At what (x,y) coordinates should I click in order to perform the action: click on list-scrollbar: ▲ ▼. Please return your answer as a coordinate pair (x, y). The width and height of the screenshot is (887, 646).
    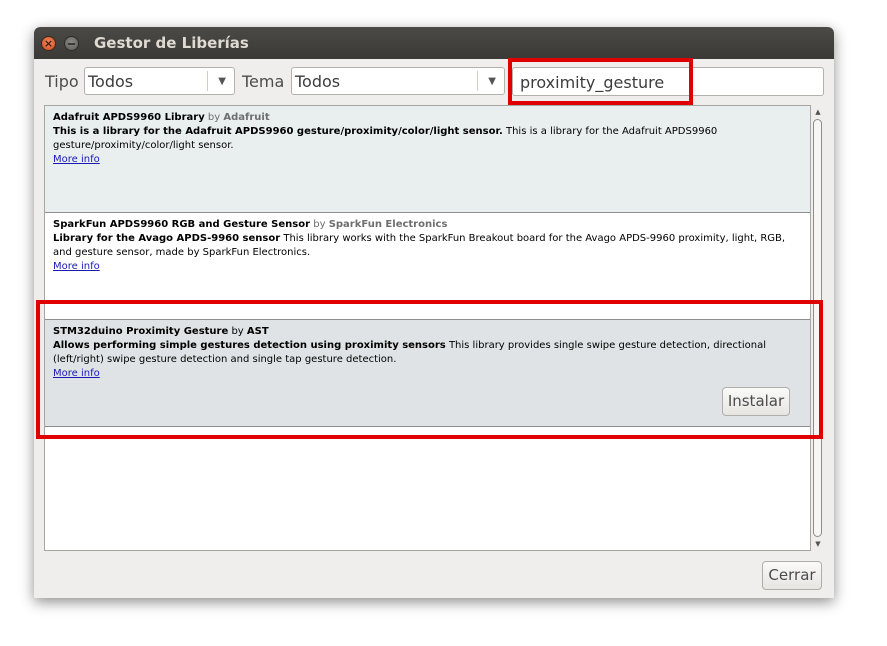
    Looking at the image, I should click on (818, 328).